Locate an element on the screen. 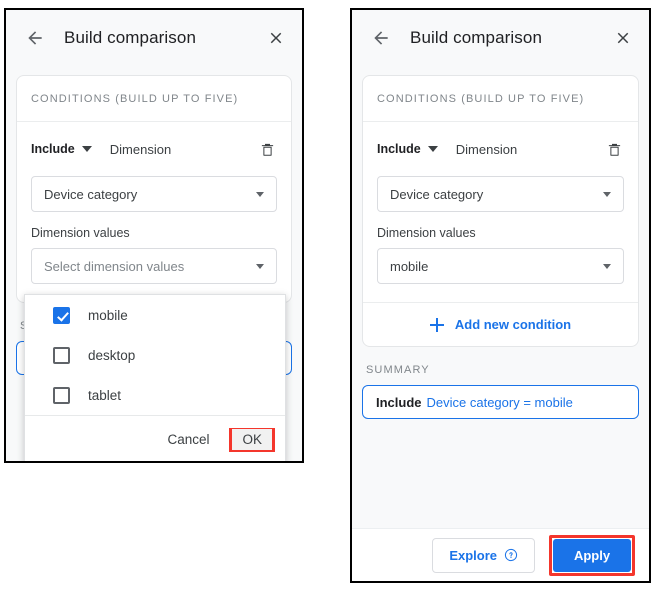 This screenshot has width=662, height=590. dropdown-option-label: tablet is located at coordinates (105, 395).